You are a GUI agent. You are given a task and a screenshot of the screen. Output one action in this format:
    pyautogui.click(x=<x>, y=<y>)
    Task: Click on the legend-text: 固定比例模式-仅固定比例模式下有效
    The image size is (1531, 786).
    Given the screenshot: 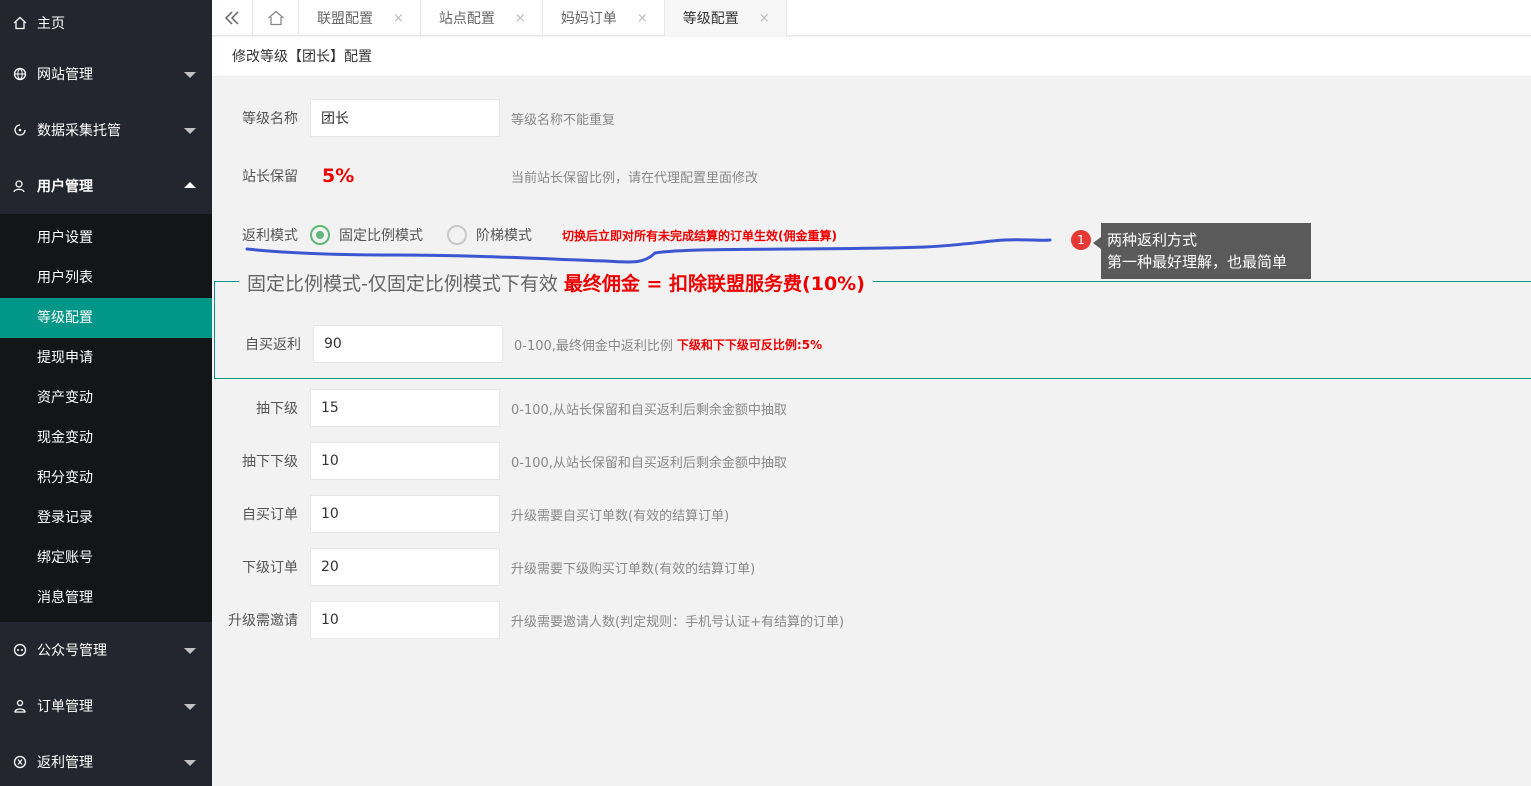 What is the action you would take?
    pyautogui.click(x=402, y=284)
    